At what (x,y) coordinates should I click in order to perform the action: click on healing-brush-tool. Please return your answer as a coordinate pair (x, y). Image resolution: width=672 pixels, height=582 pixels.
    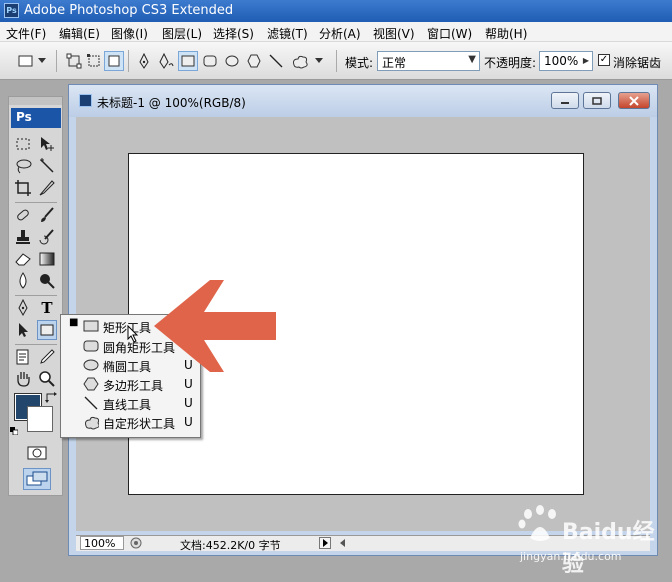
    Looking at the image, I should click on (23, 215).